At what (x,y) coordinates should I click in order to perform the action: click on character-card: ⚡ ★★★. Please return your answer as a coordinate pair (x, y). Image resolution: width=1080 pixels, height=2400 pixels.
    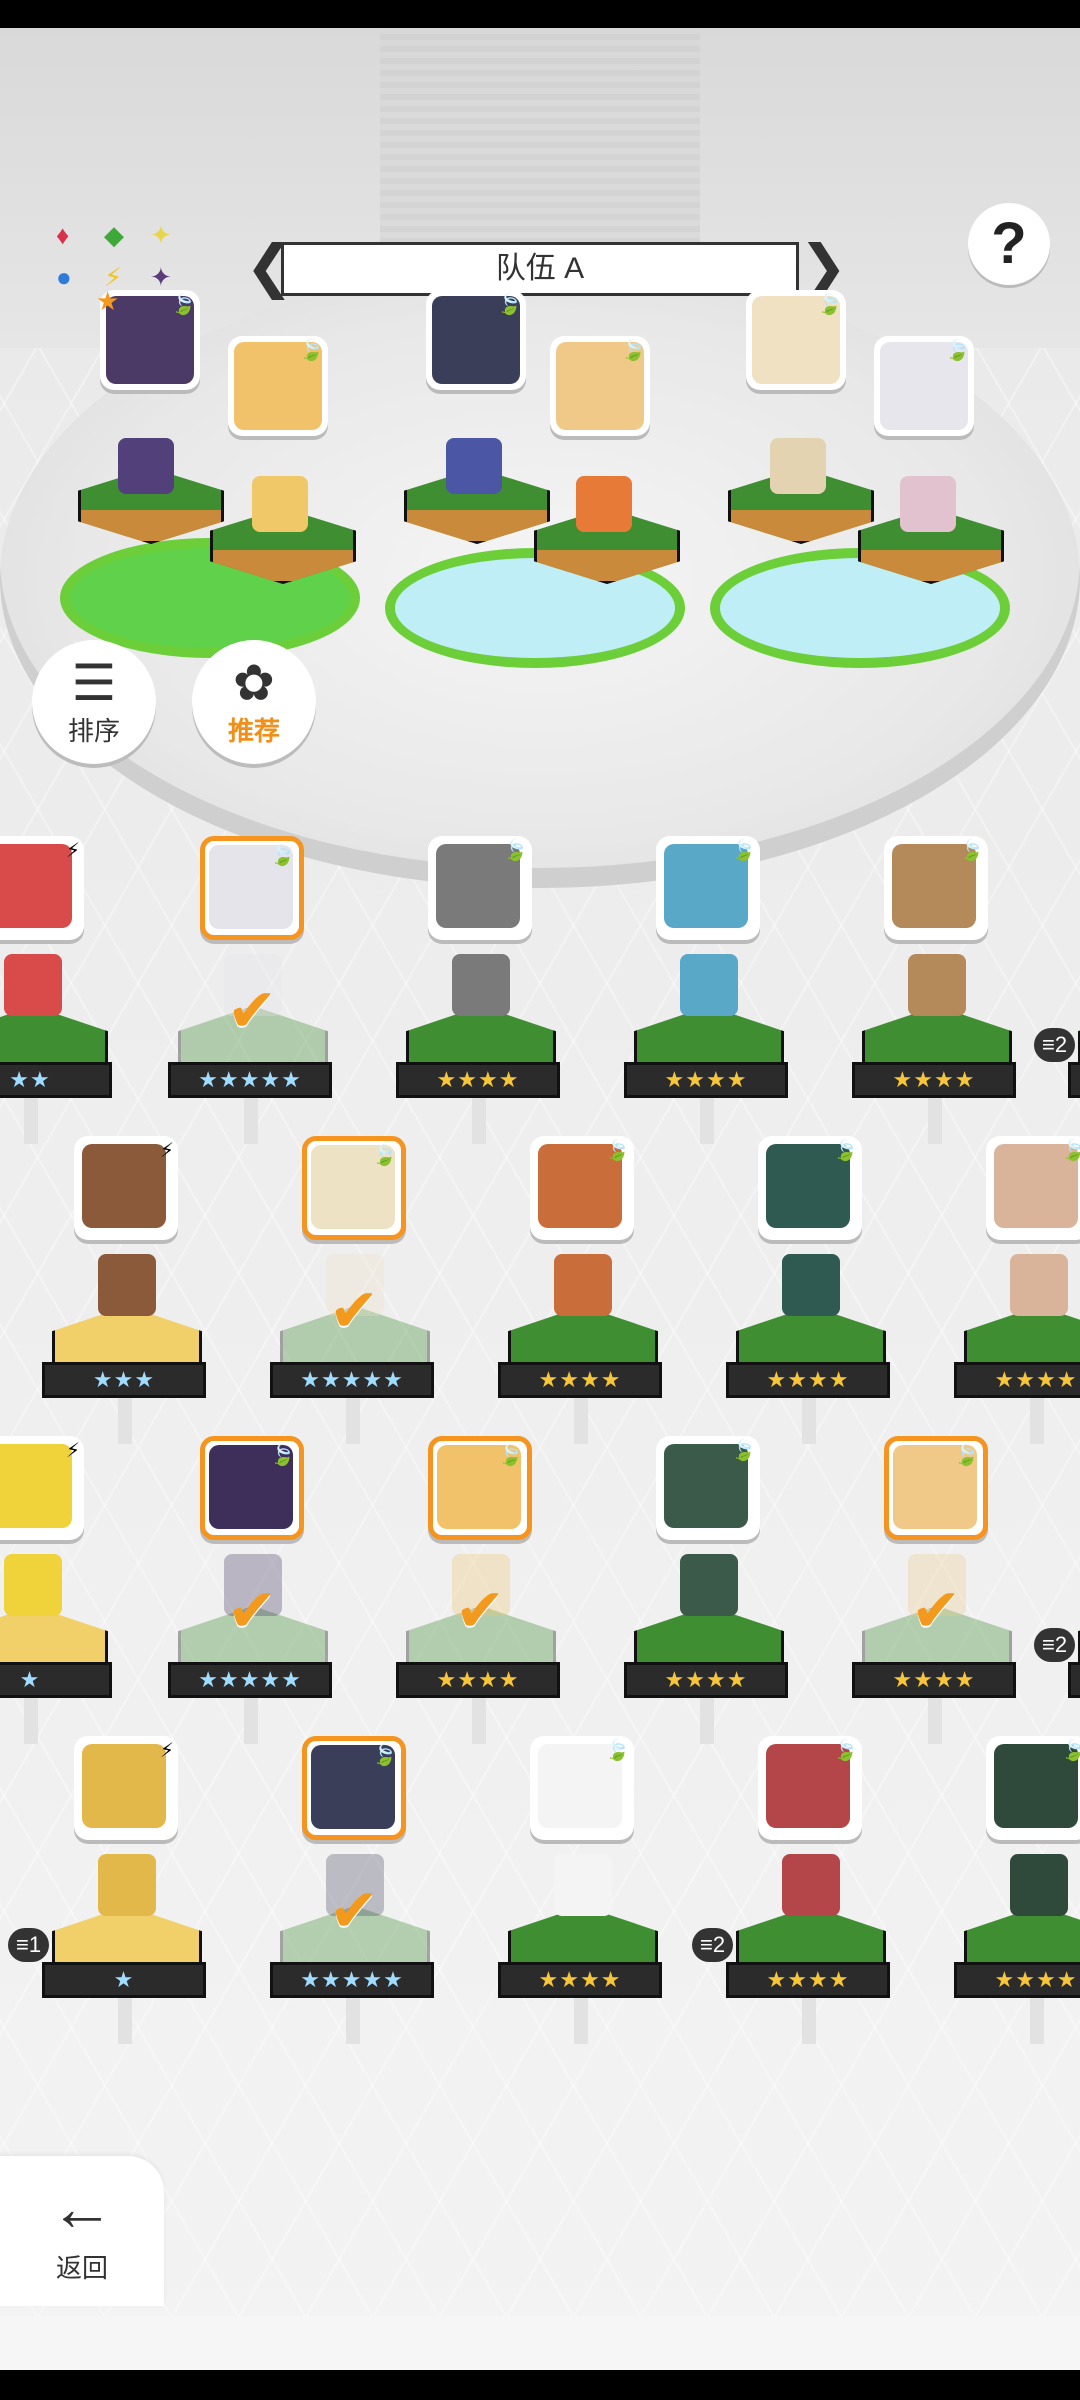
    Looking at the image, I should click on (124, 1290).